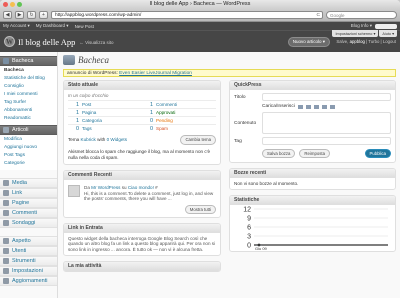 Image resolution: width=400 pixels, height=298 pixels. I want to click on menu-aggiornamenti: Aggiornamenti, so click(28, 281).